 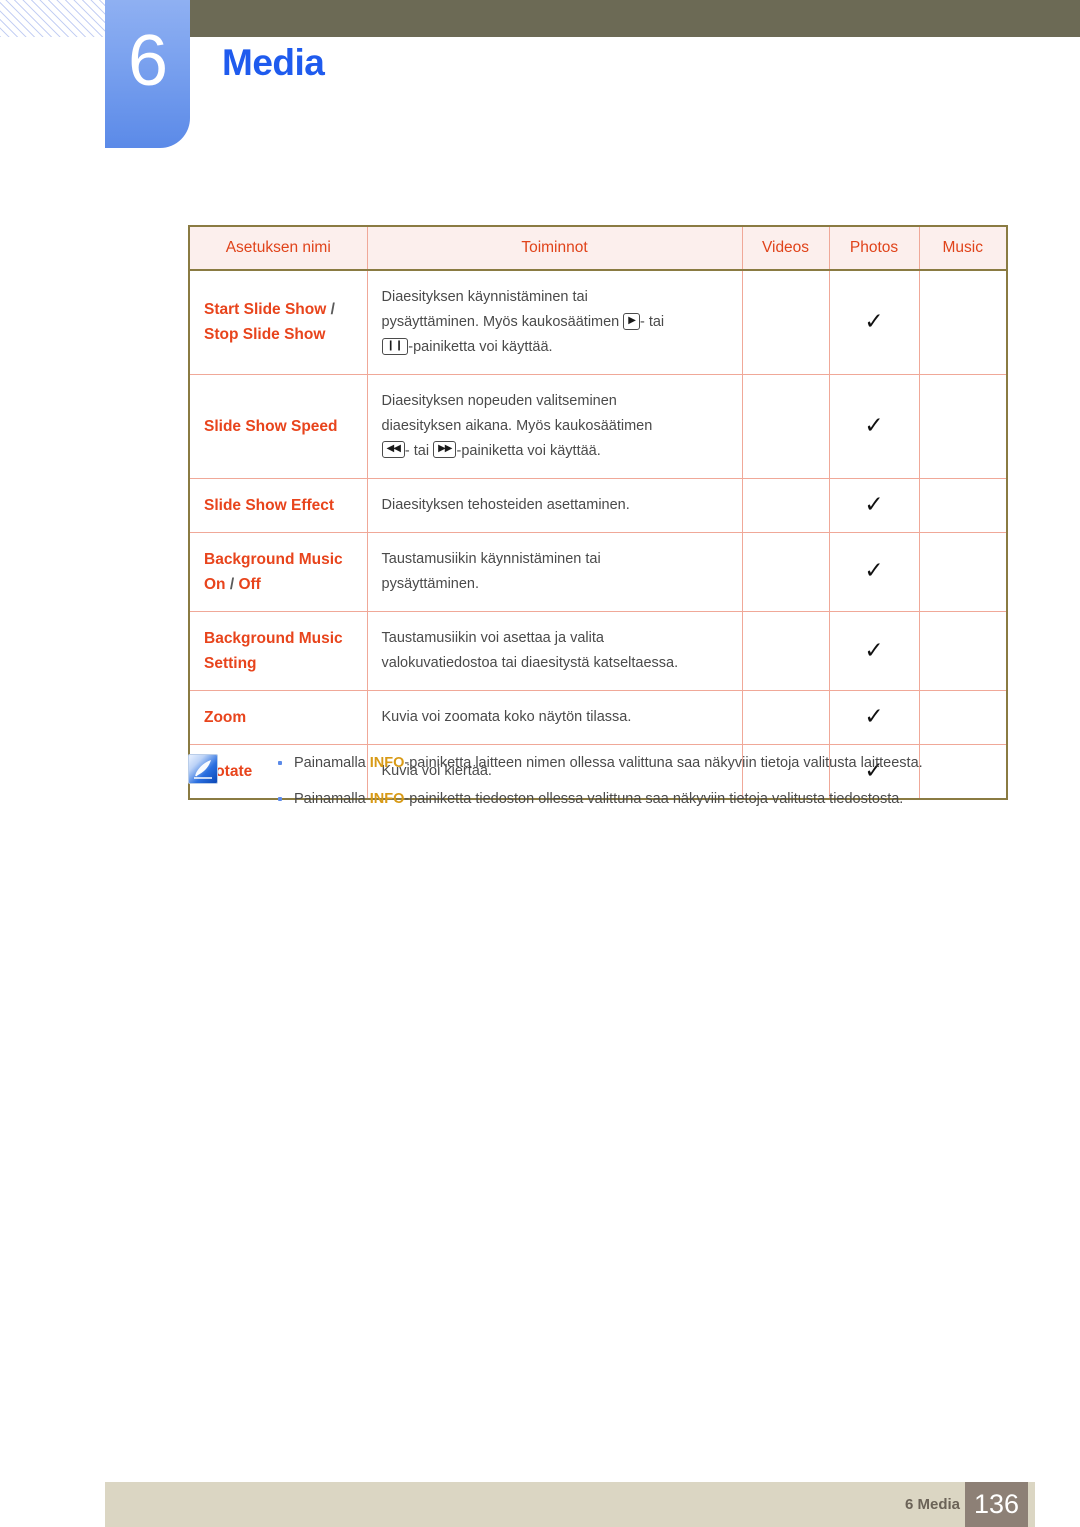 I want to click on function-line: Kuvia voi zoomata koko näytön tilassa., so click(x=506, y=717).